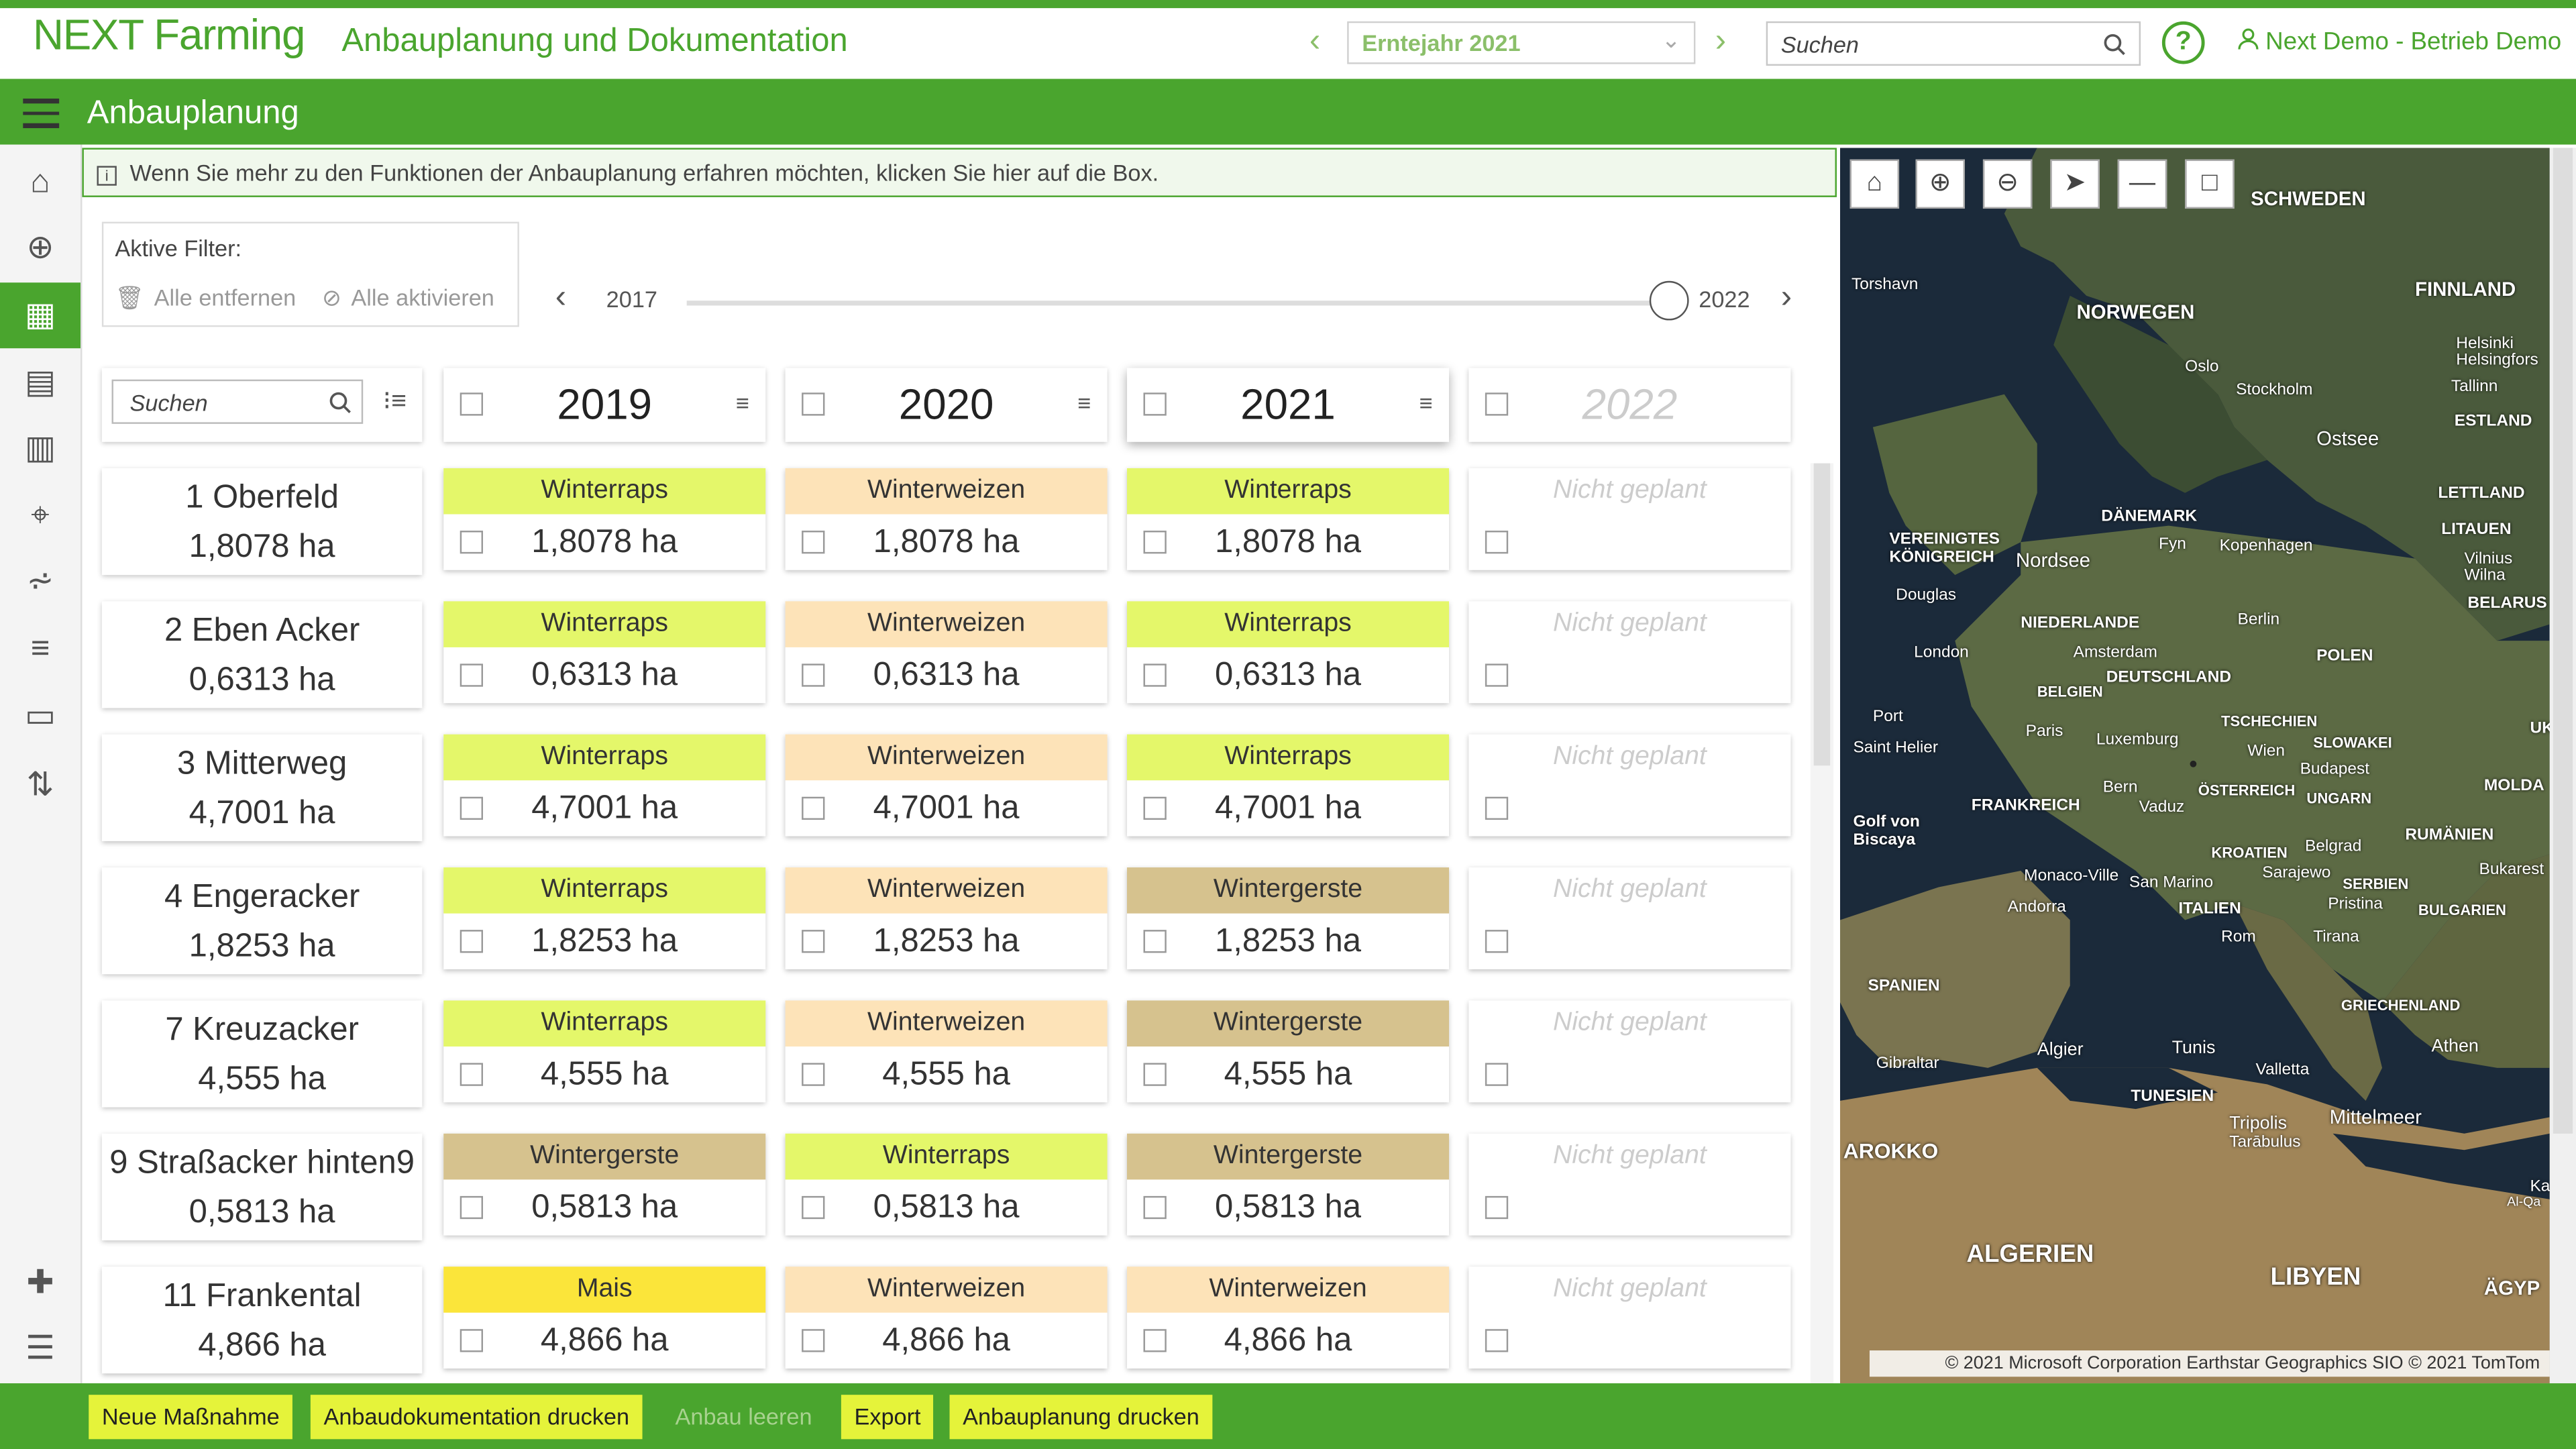  I want to click on map-home-icon: ⌂, so click(1874, 184).